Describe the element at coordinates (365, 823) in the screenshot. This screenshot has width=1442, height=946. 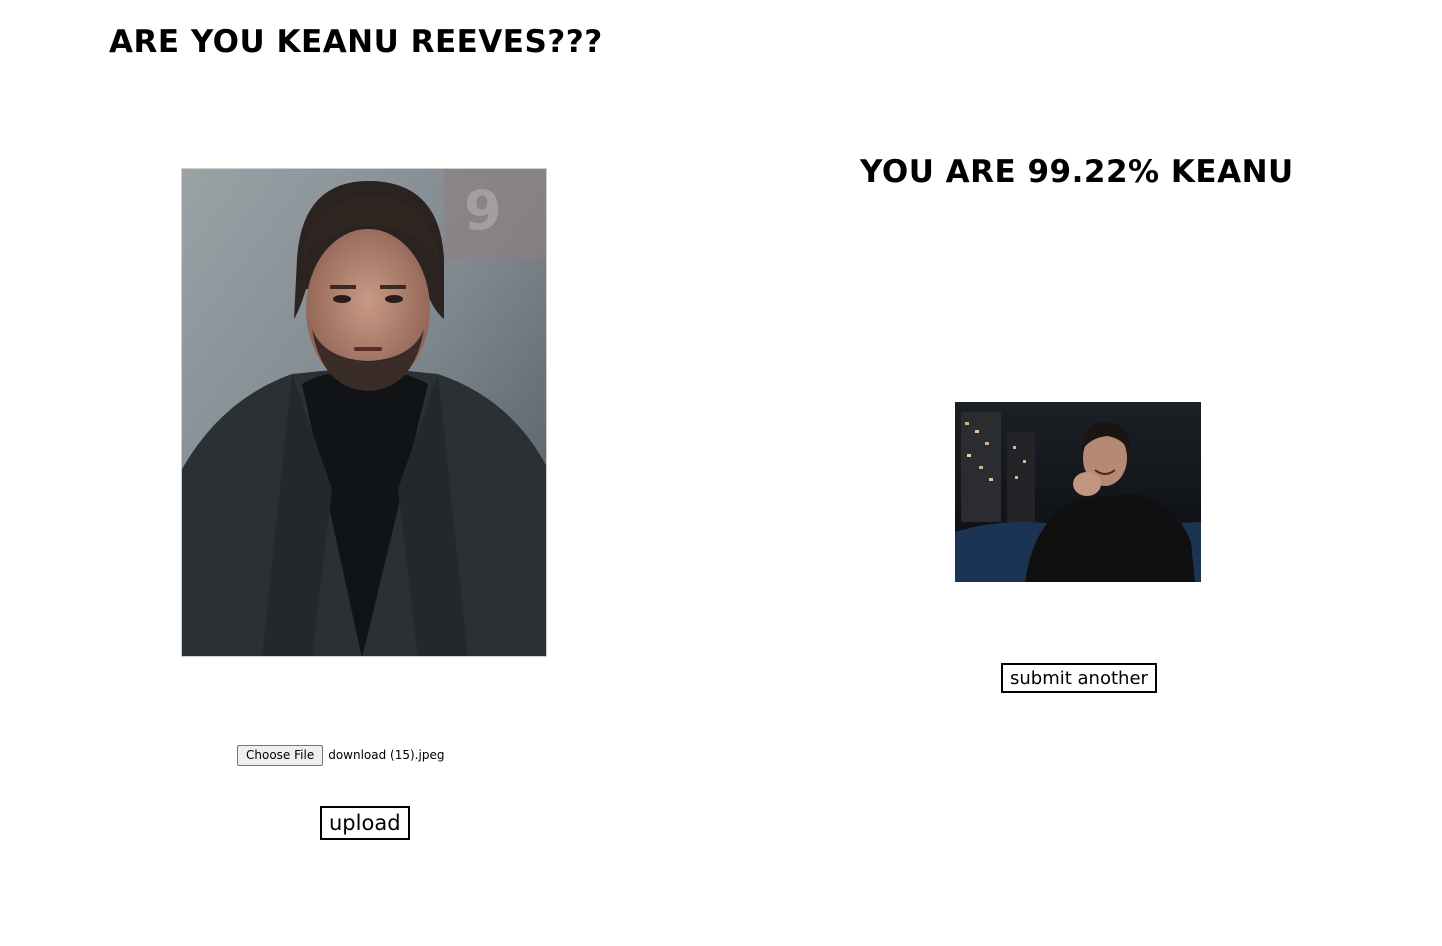
I see `upload-button: upload` at that location.